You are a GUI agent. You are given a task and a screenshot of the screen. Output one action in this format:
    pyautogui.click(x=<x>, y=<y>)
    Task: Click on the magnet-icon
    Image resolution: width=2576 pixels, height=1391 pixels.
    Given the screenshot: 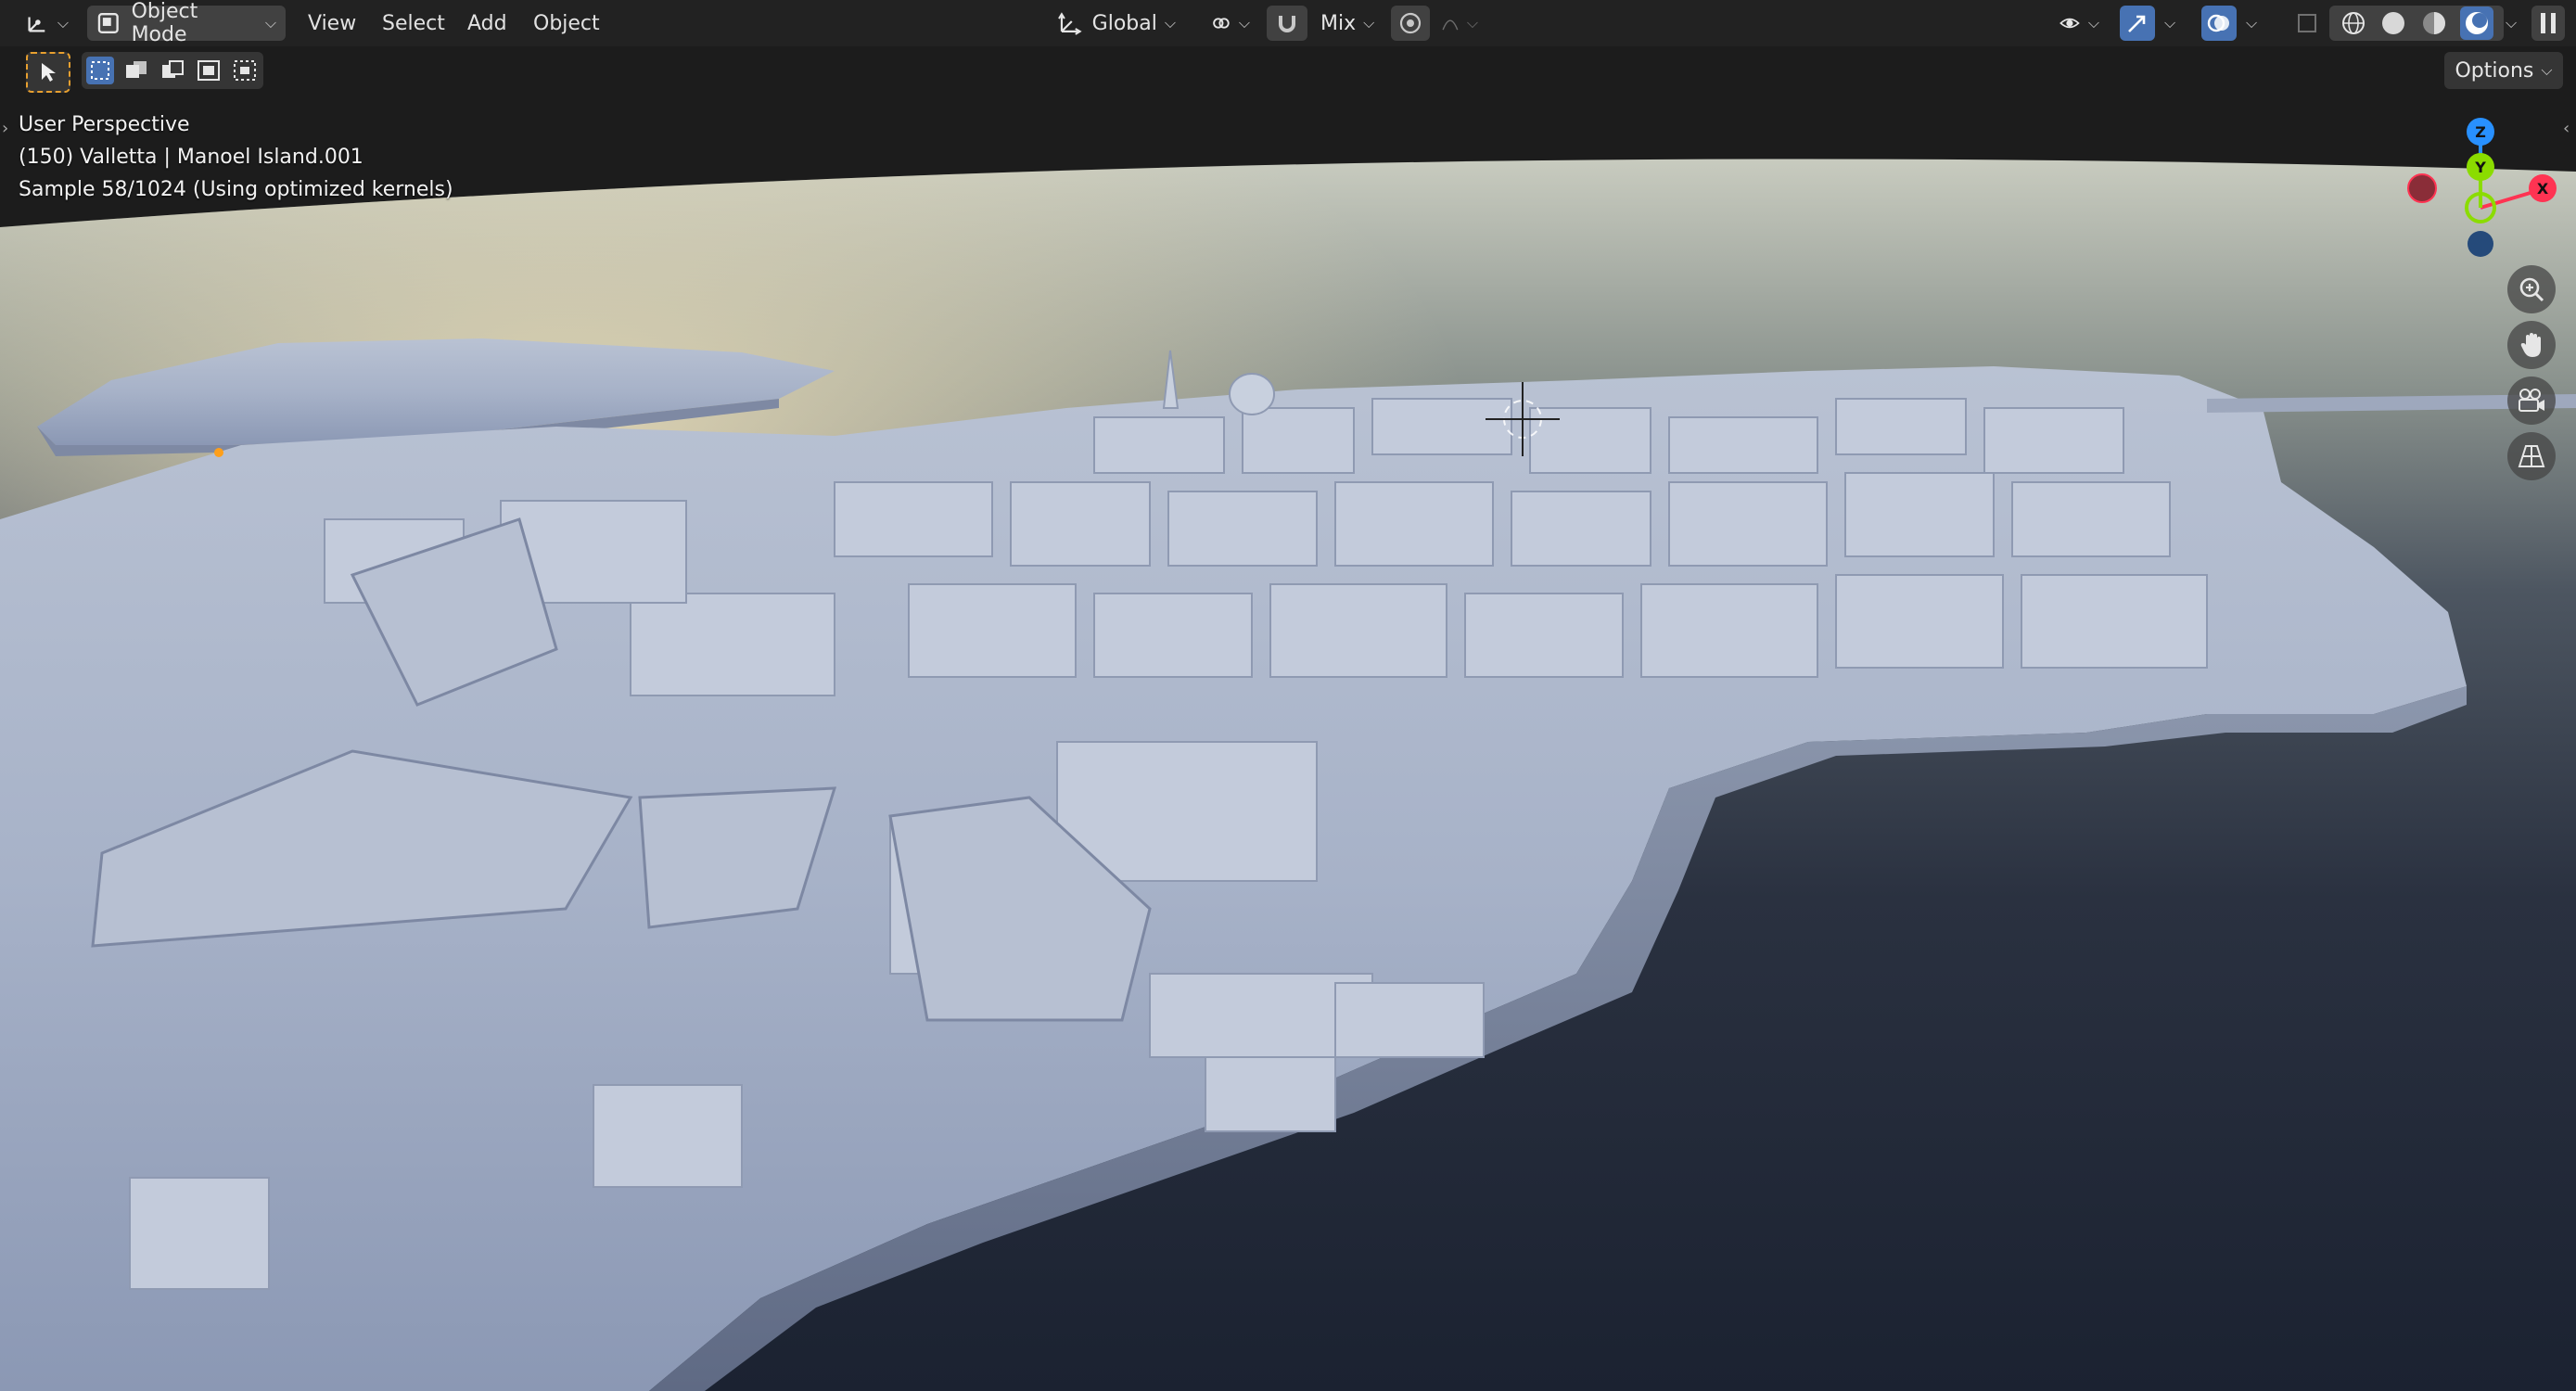 What is the action you would take?
    pyautogui.click(x=1287, y=24)
    